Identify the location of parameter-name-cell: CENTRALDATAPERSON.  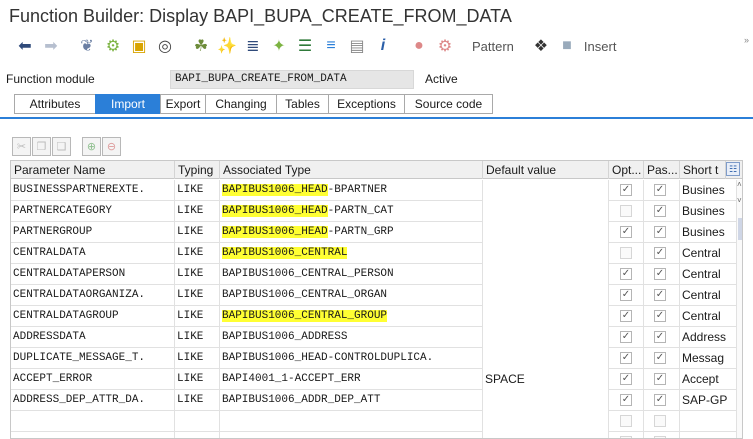
(93, 274).